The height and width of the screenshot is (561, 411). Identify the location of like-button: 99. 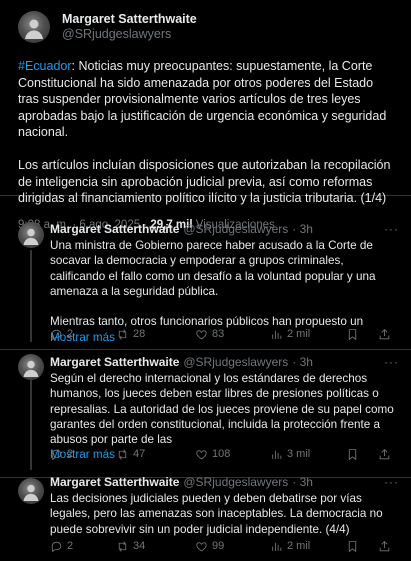
(209, 546).